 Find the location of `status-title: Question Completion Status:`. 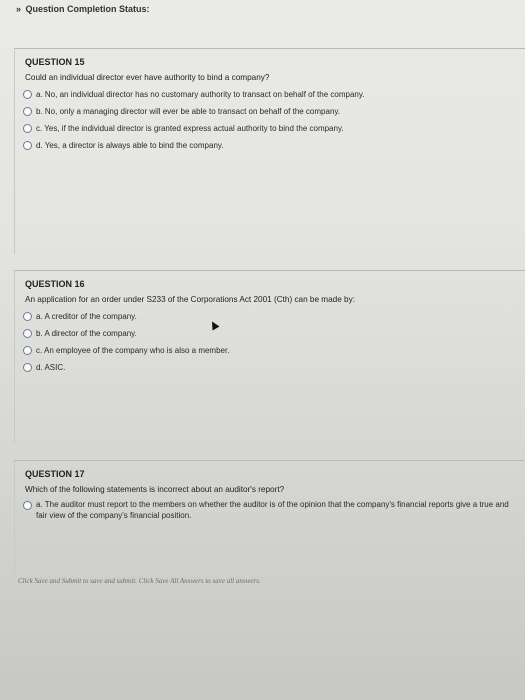

status-title: Question Completion Status: is located at coordinates (87, 9).